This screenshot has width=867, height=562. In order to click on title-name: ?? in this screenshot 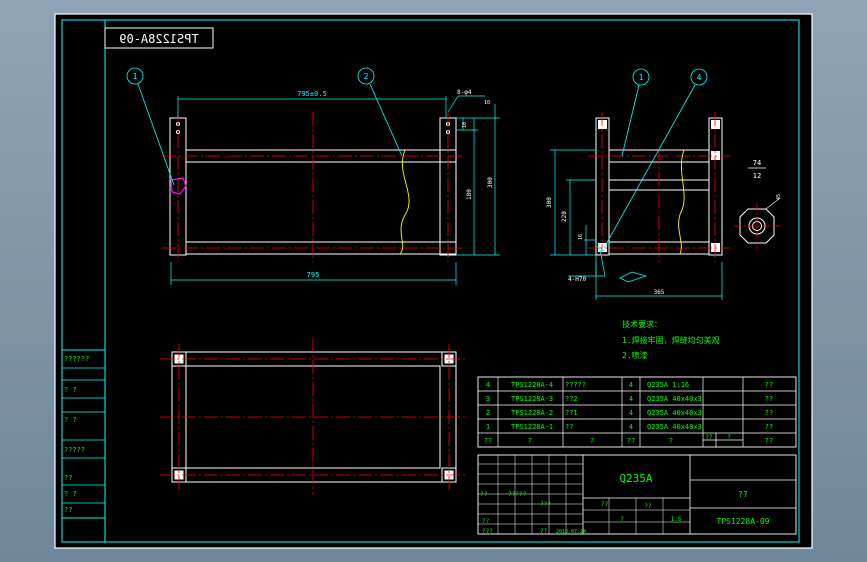, I will do `click(743, 494)`.